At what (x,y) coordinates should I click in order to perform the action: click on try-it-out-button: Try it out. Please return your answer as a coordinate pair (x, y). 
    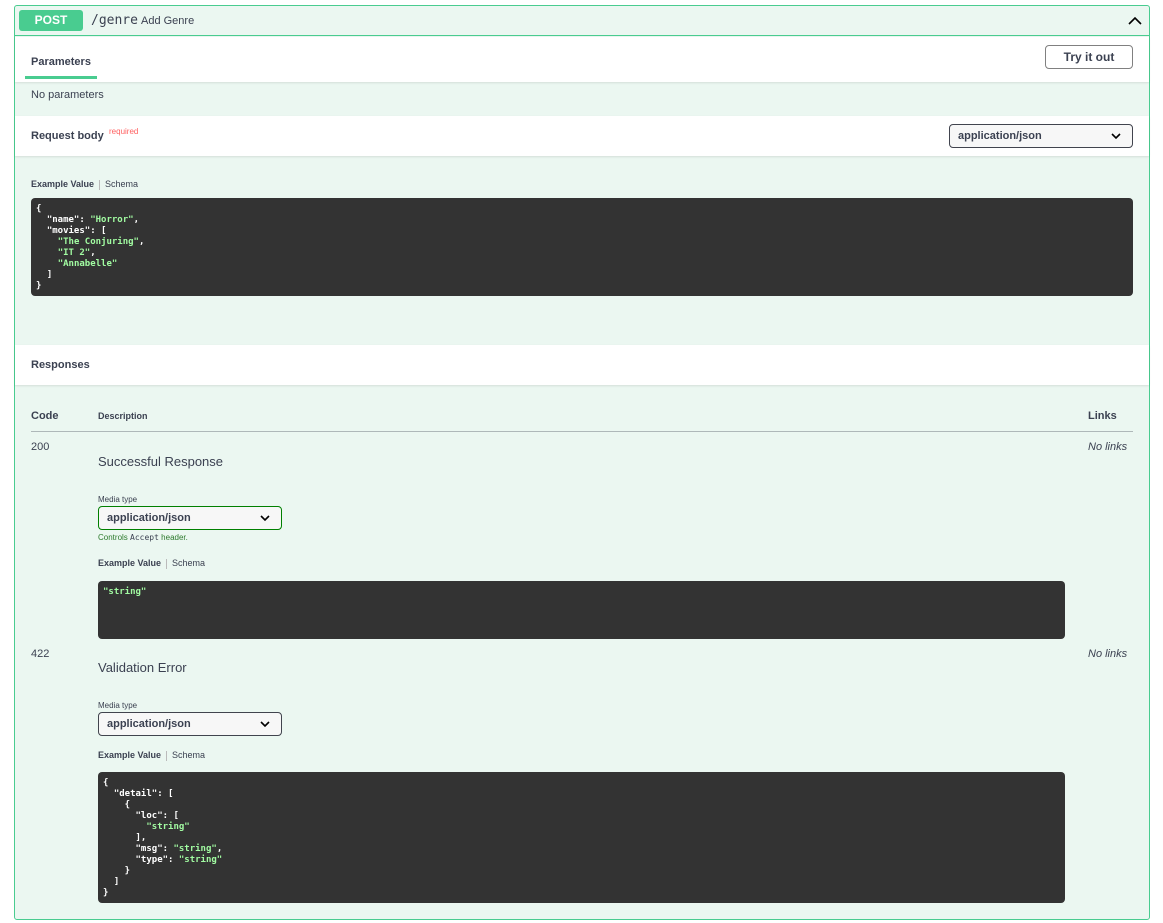
    Looking at the image, I should click on (1089, 57).